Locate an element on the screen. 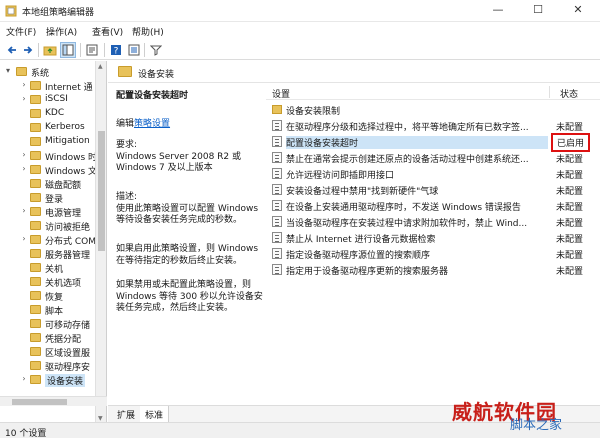 The height and width of the screenshot is (438, 600). list-item: 当设备驱动程序在安装过程中请求附加软件时，禁止 Wind... 未配置 is located at coordinates (433, 221).